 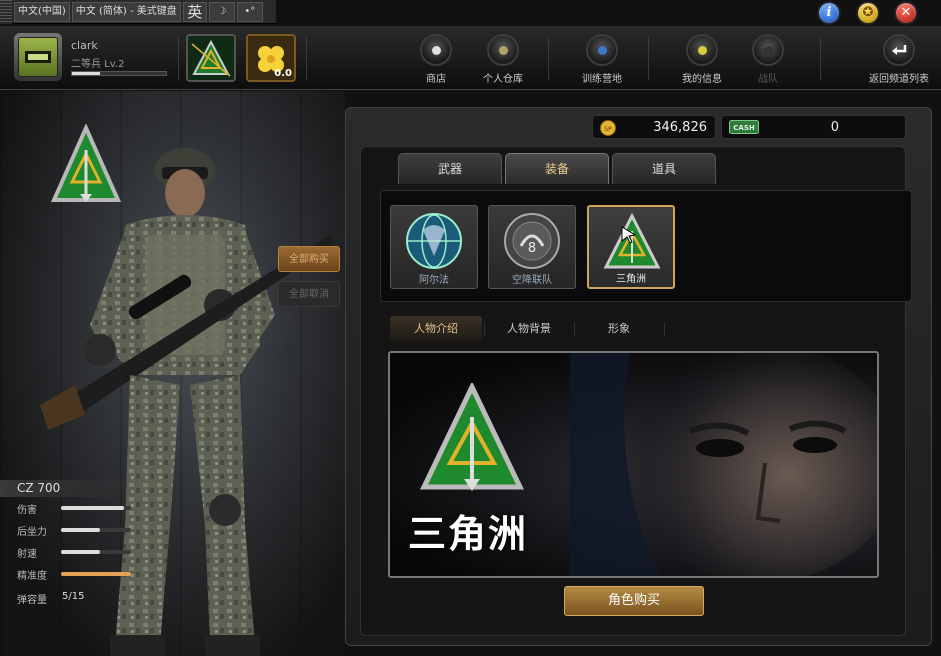 I want to click on svg-text: 8, so click(x=532, y=248).